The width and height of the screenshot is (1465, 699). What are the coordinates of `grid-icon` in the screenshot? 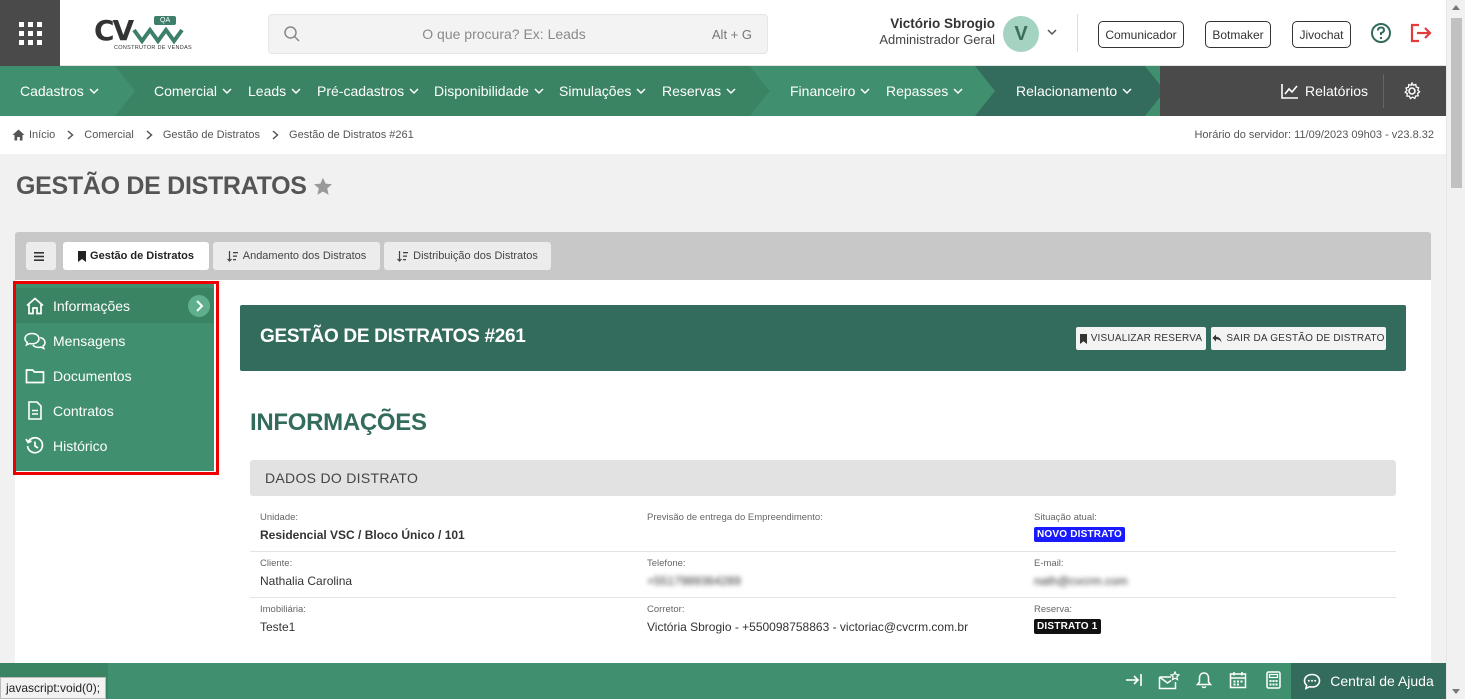 It's located at (30, 33).